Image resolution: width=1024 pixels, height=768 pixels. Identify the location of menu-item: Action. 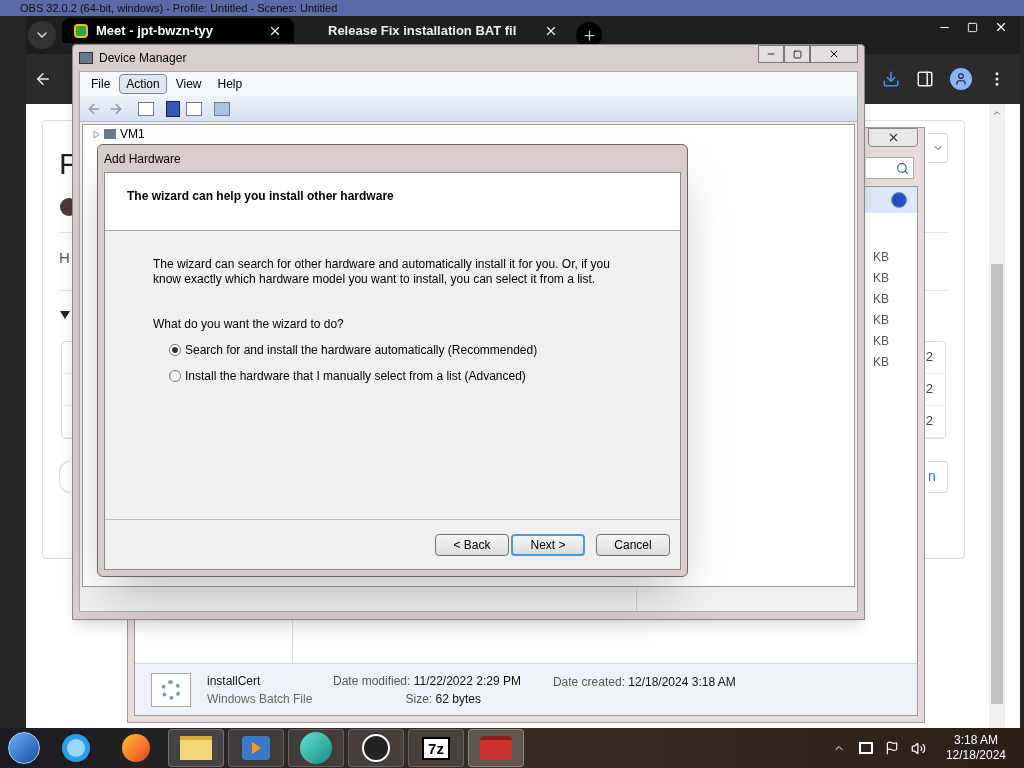
(143, 84).